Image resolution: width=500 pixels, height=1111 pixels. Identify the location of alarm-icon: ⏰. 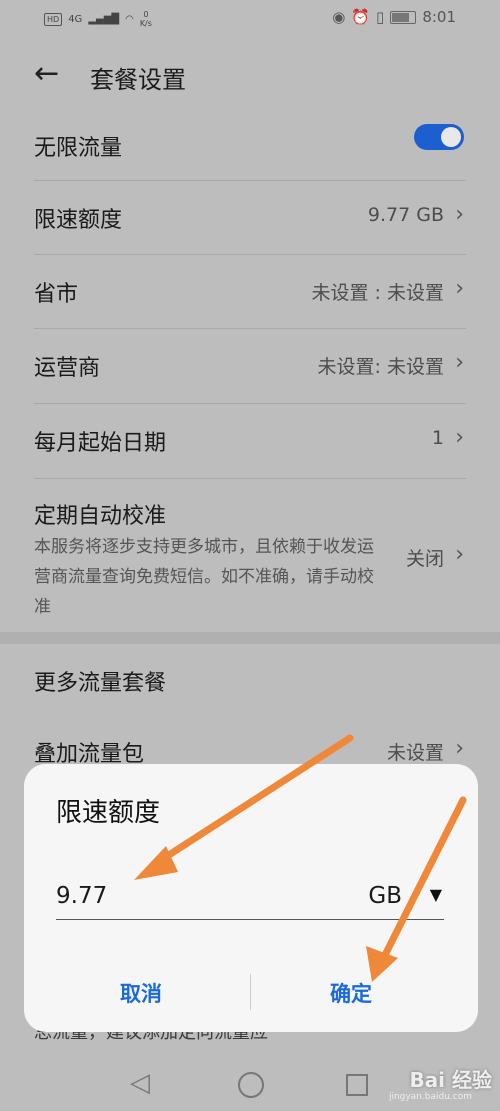
(361, 17).